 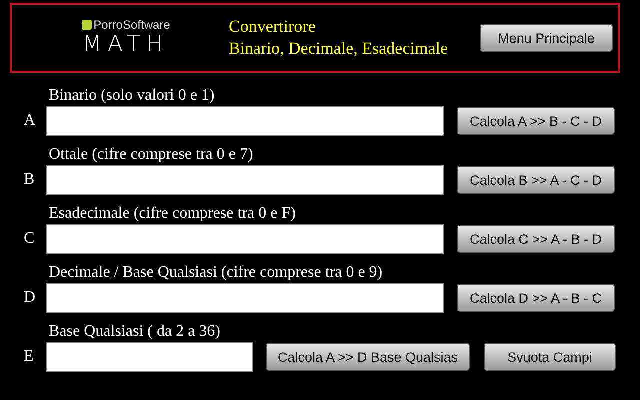 What do you see at coordinates (126, 45) in the screenshot?
I see `logo-wordmark: MATH` at bounding box center [126, 45].